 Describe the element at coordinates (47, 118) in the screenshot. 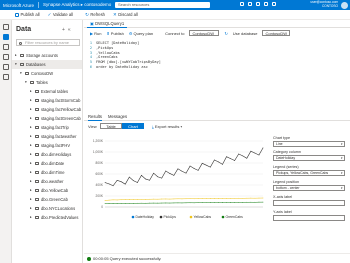

I see `tree-node: ▸ staging.factGreenCab` at that location.